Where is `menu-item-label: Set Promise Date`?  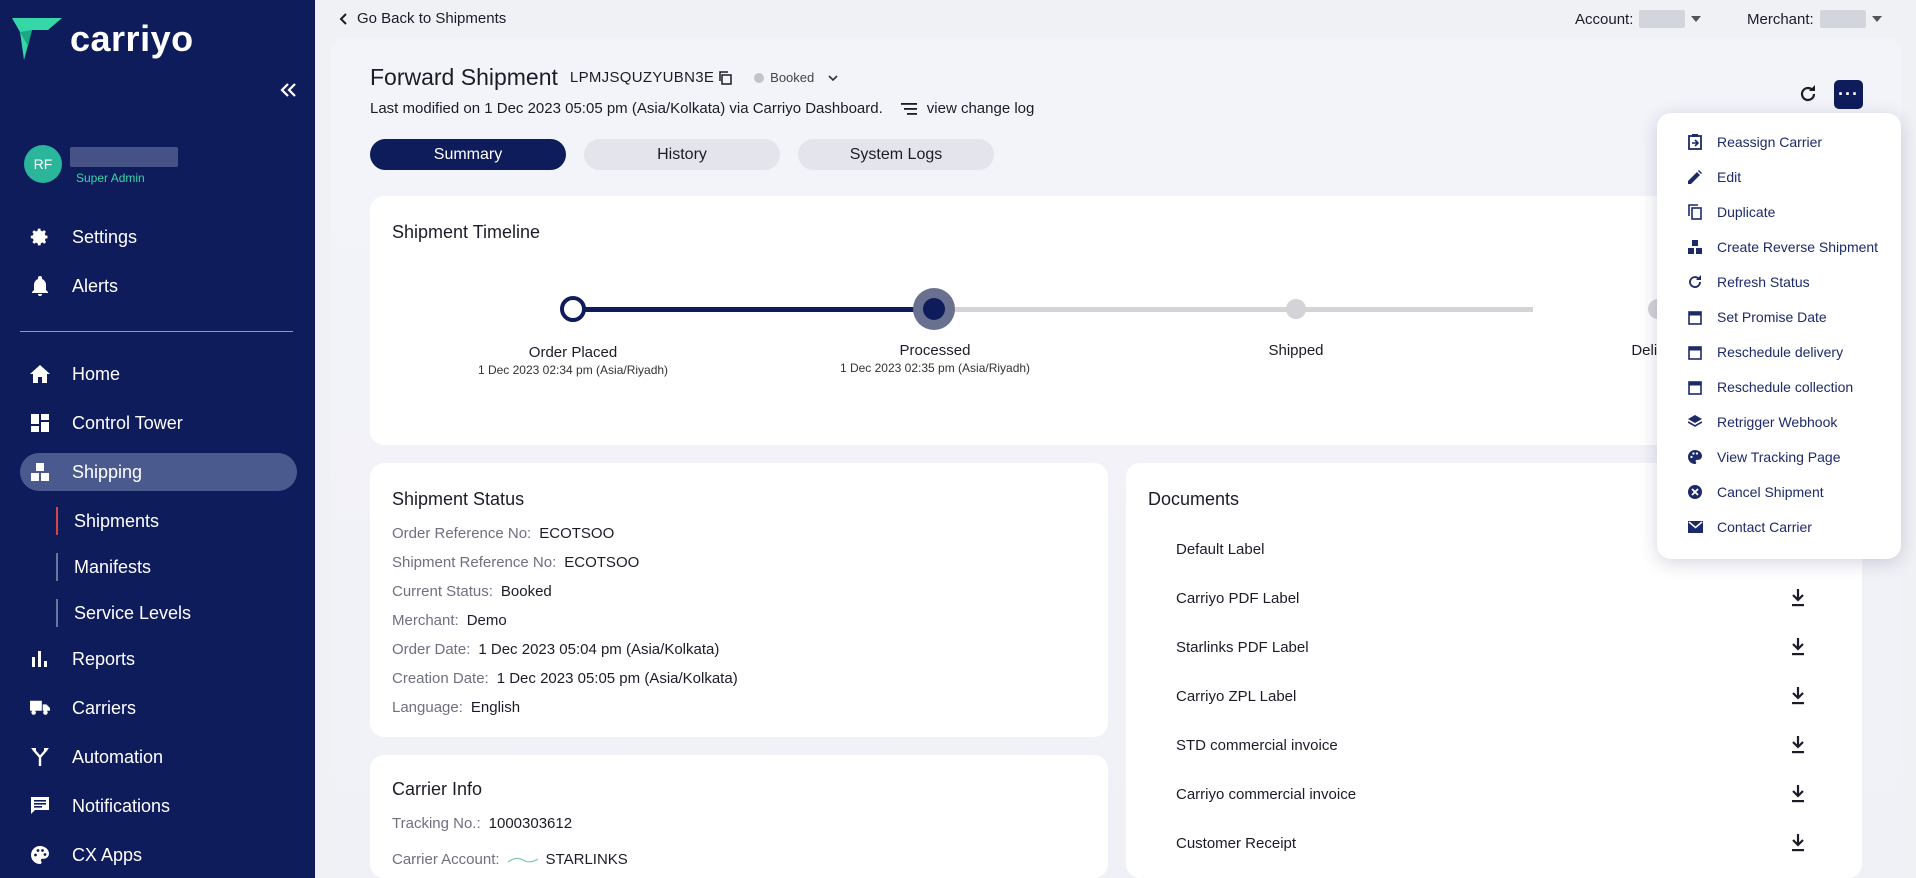 menu-item-label: Set Promise Date is located at coordinates (1772, 317).